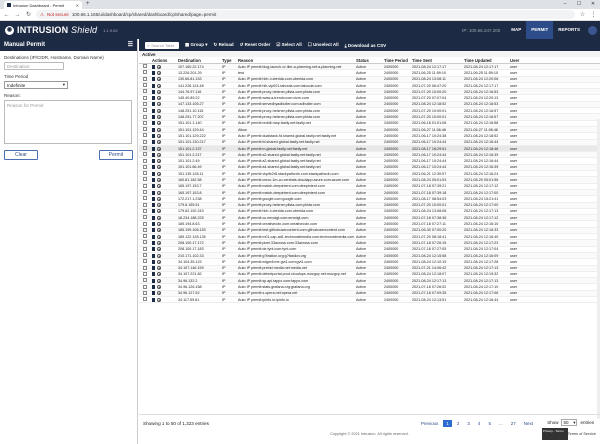 The height and width of the screenshot is (444, 600). Describe the element at coordinates (569, 30) in the screenshot. I see `nav-reports: REPORTS` at that location.